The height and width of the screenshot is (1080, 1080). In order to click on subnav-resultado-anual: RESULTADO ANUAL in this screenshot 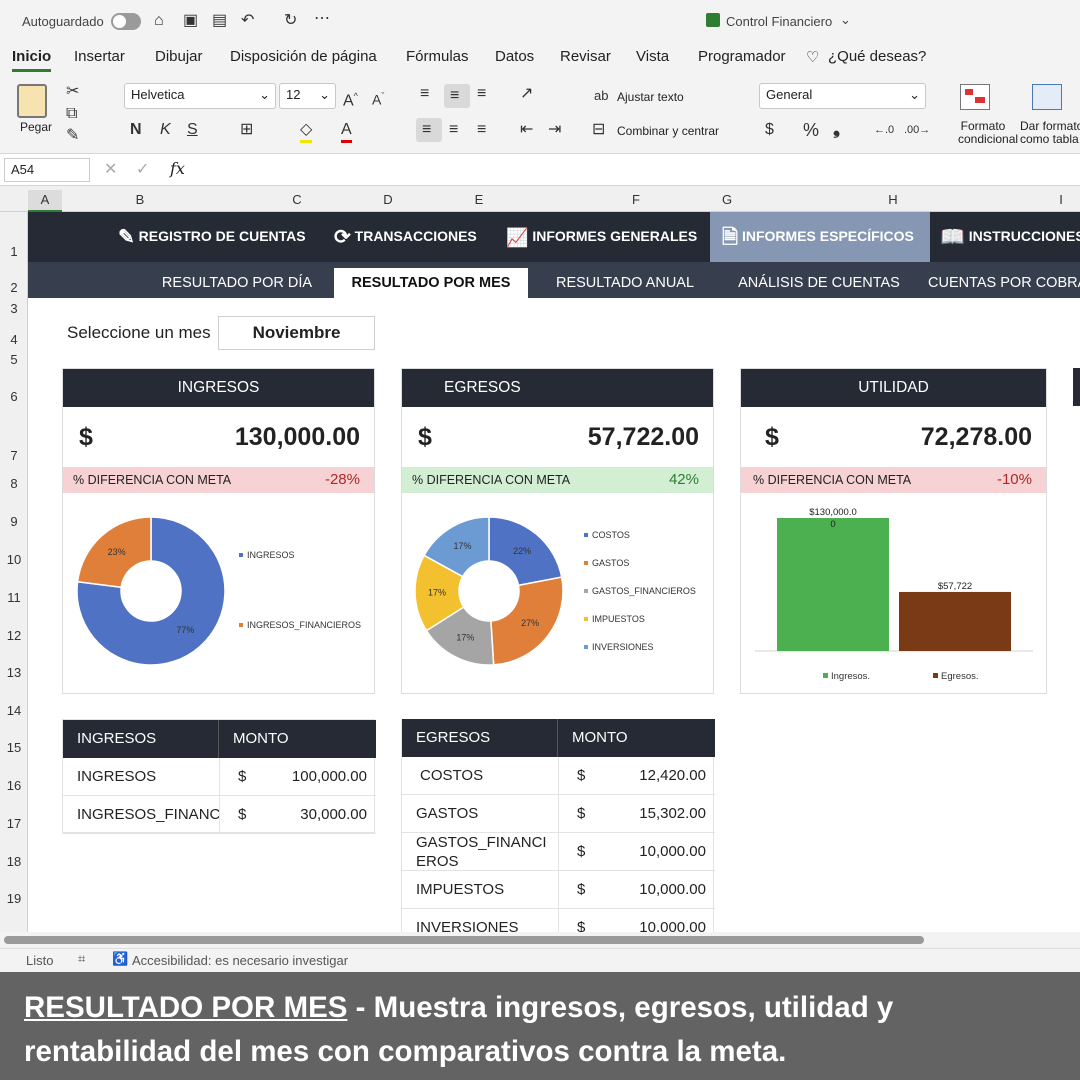, I will do `click(625, 283)`.